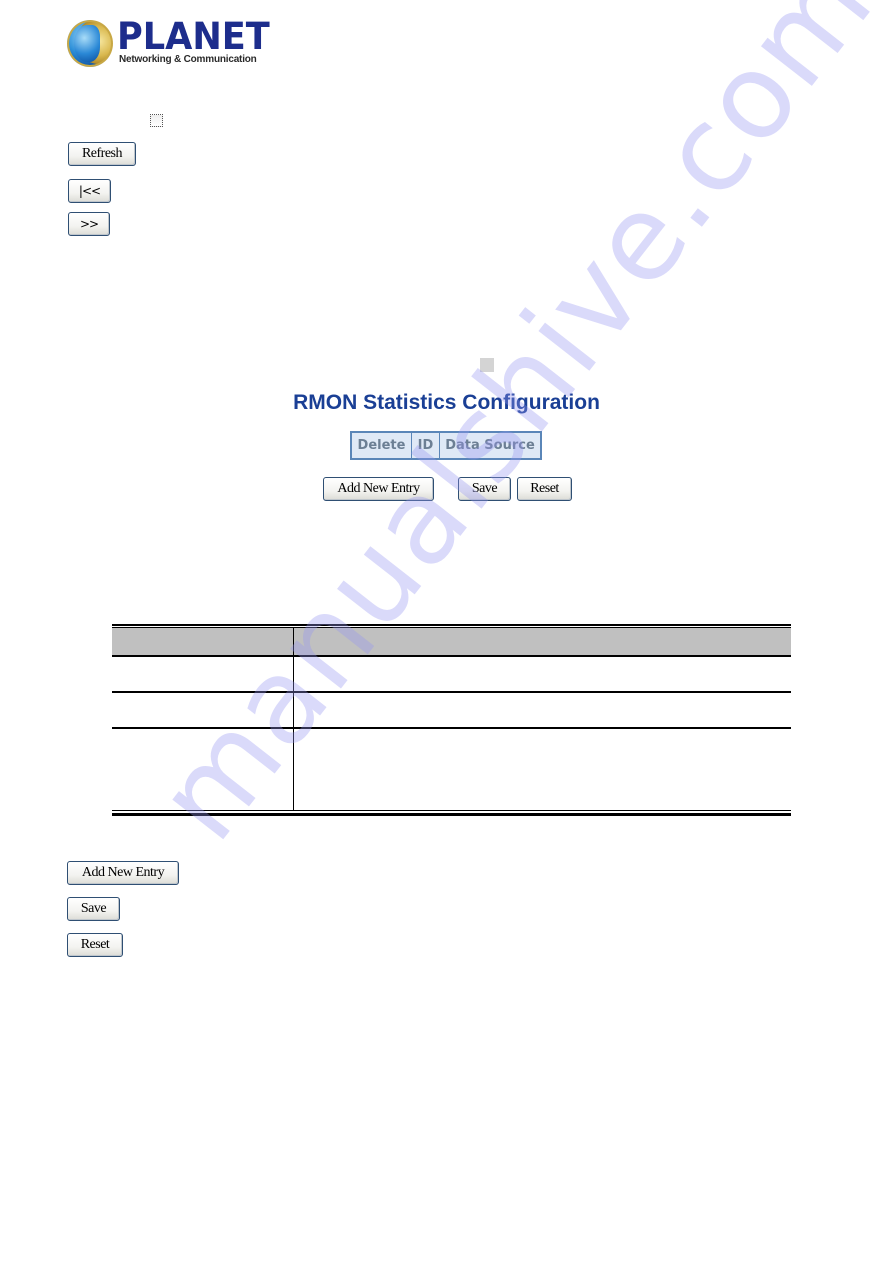  I want to click on first-page-button: |<<, so click(89, 191).